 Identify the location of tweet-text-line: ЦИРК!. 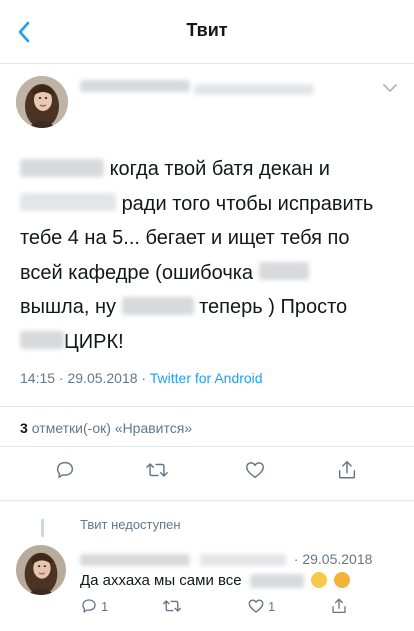
(94, 341).